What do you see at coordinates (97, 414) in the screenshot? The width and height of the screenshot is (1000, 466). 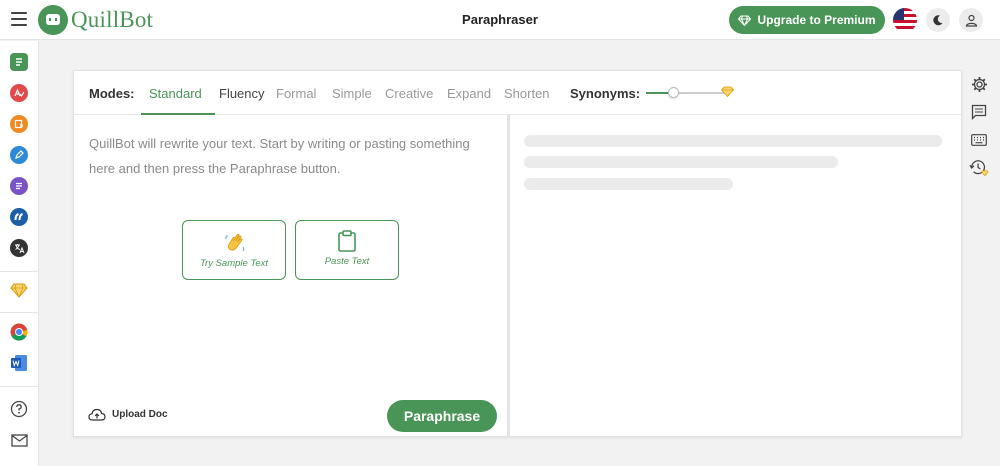 I see `cloud-upload-icon` at bounding box center [97, 414].